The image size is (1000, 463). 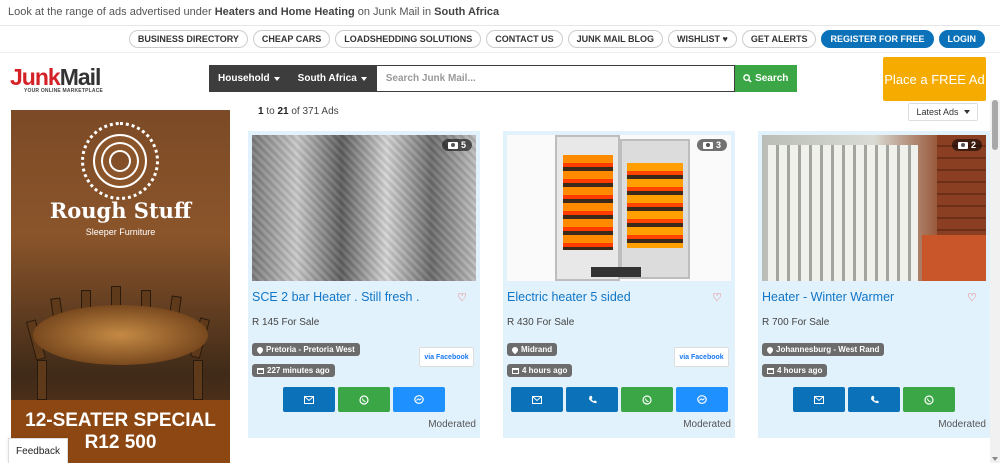 I want to click on results-total: 371, so click(x=311, y=111).